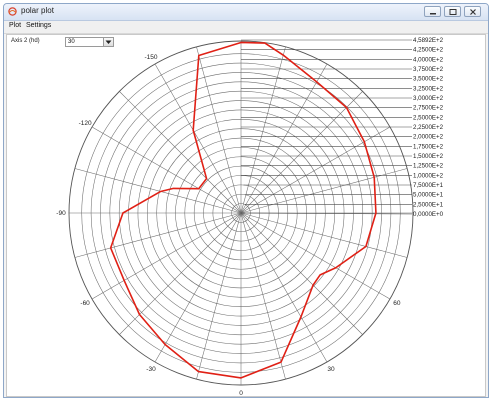  I want to click on angle-label: -120, so click(85, 123).